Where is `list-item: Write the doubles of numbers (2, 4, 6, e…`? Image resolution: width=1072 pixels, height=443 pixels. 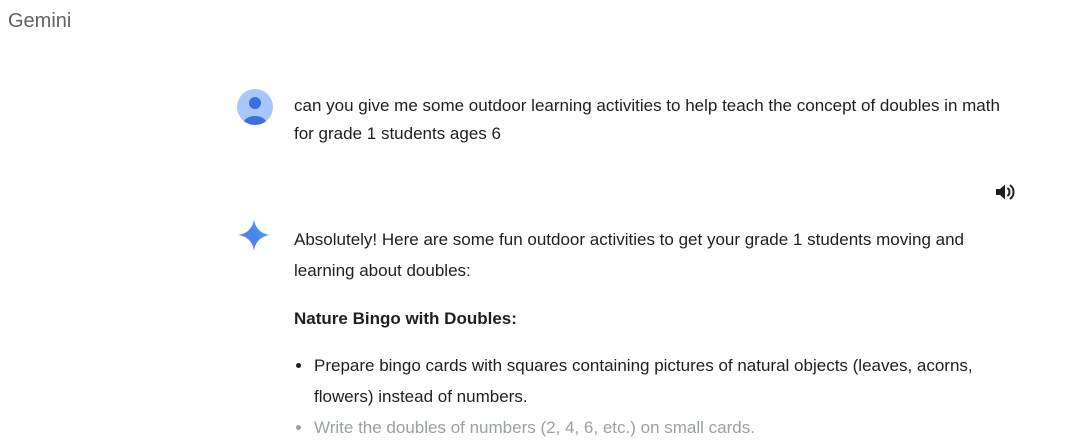
list-item: Write the doubles of numbers (2, 4, 6, e… is located at coordinates (639, 427).